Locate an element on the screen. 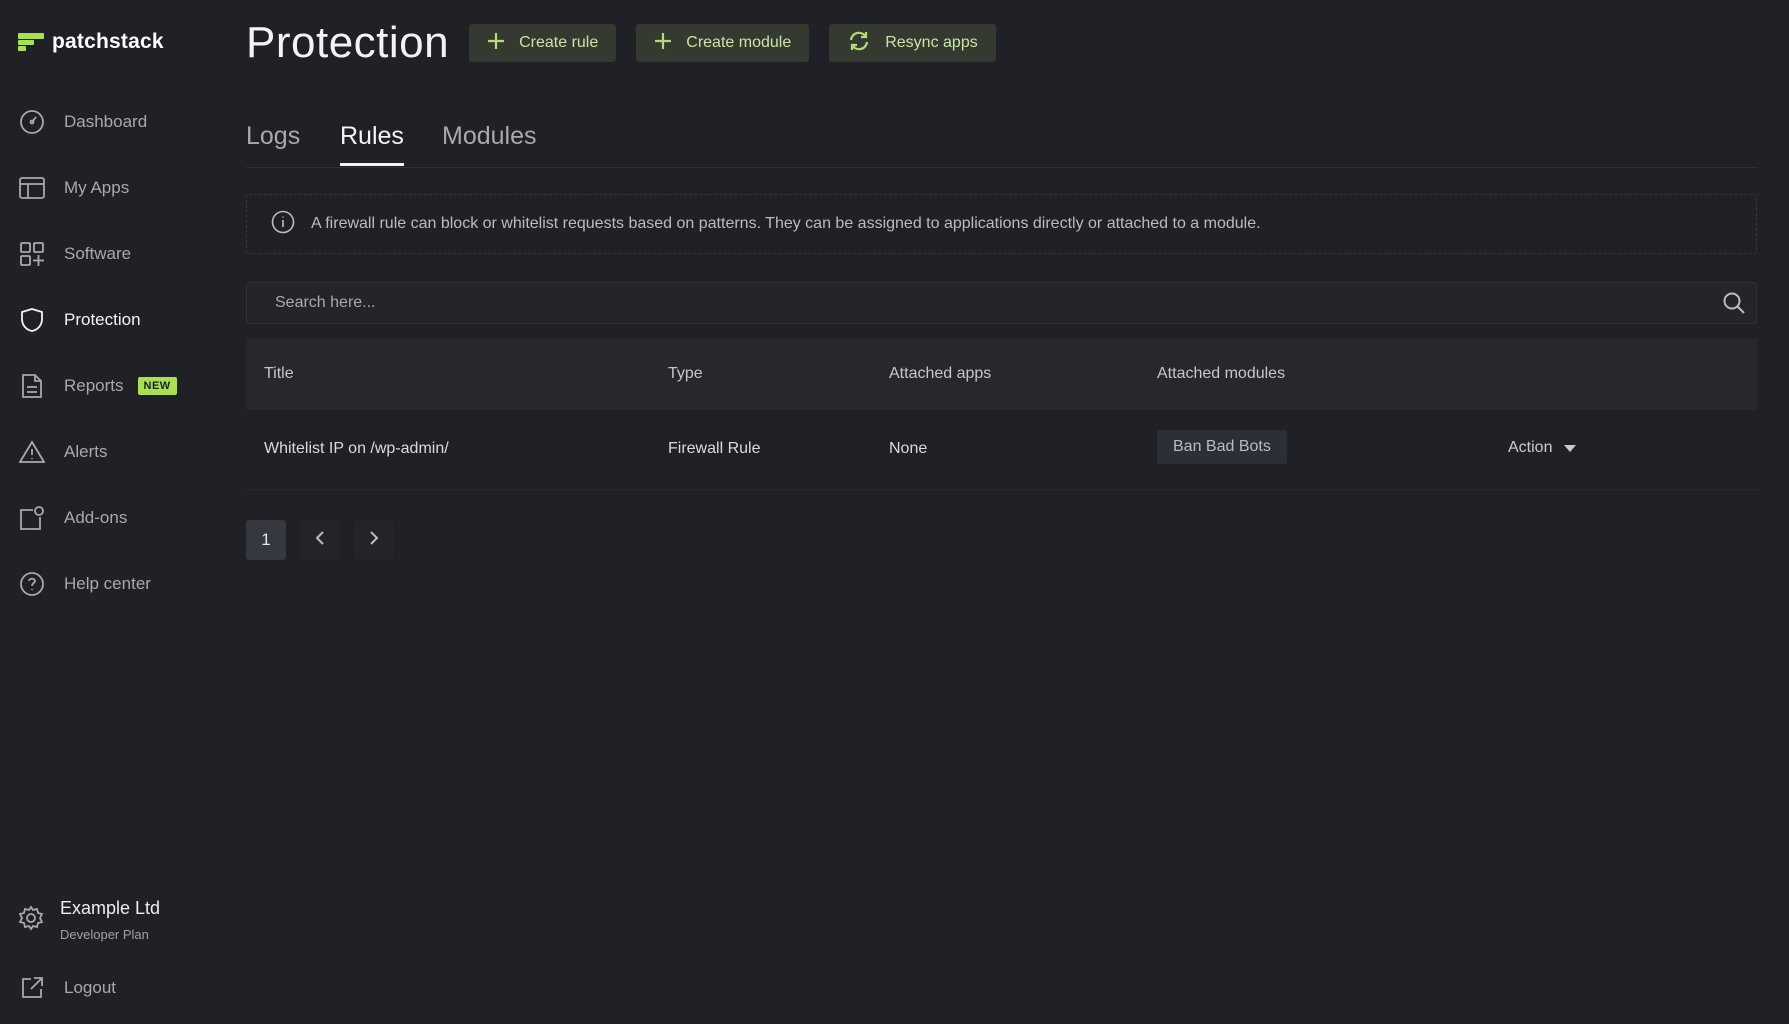  tab-rules: Rules is located at coordinates (372, 144).